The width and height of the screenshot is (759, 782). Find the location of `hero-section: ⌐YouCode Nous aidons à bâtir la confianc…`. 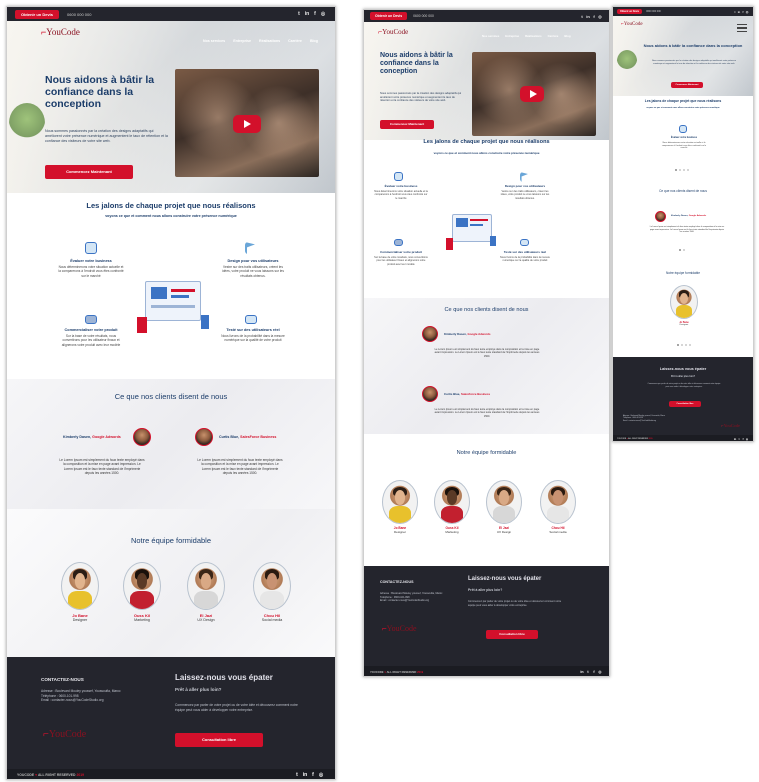

hero-section: ⌐YouCode Nous aidons à bâtir la confianc… is located at coordinates (683, 56).